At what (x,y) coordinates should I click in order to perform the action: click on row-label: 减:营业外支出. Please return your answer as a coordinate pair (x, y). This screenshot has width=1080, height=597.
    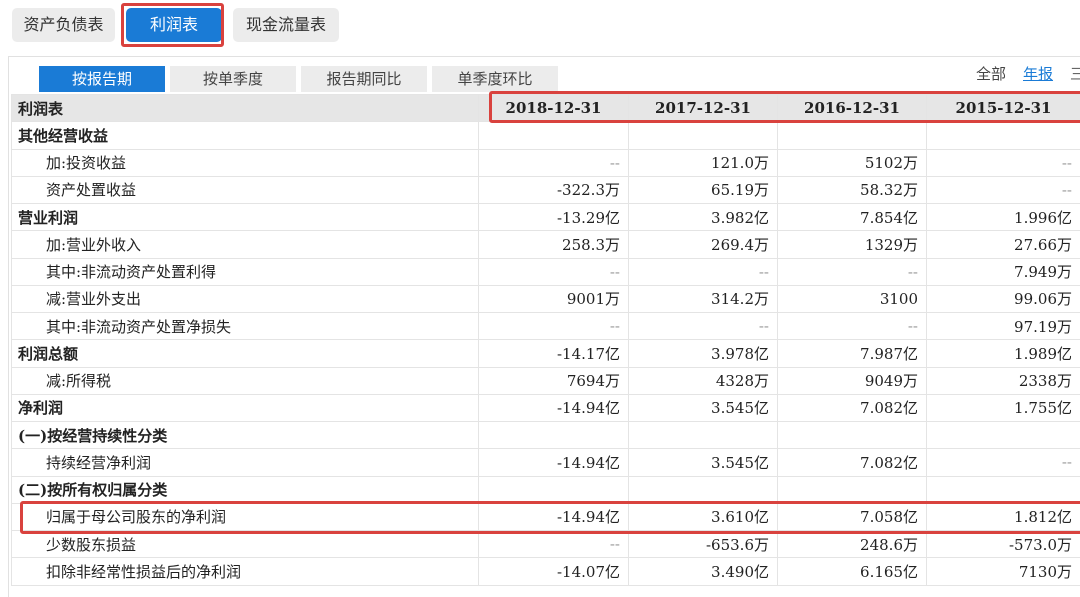
    Looking at the image, I should click on (245, 298).